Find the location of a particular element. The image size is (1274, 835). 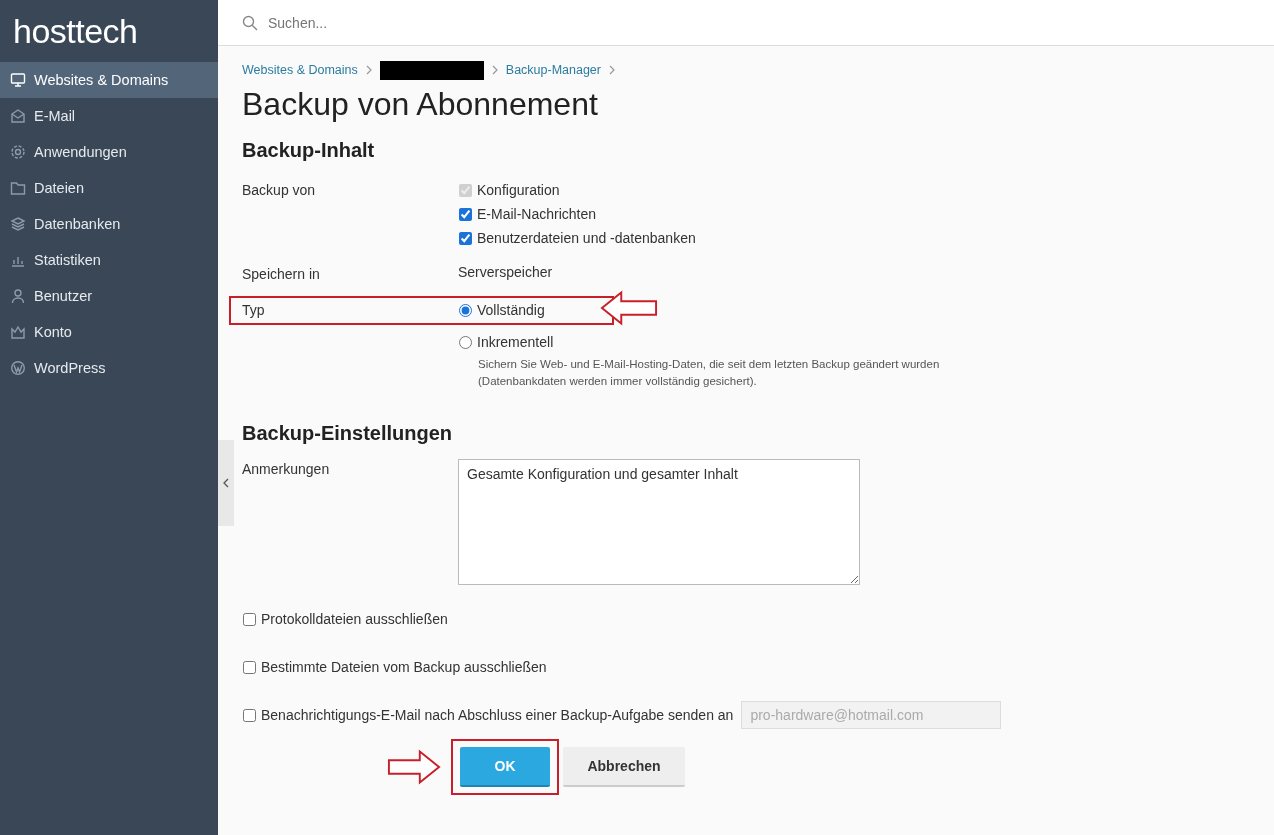

radio-label: Vollständig is located at coordinates (511, 310).